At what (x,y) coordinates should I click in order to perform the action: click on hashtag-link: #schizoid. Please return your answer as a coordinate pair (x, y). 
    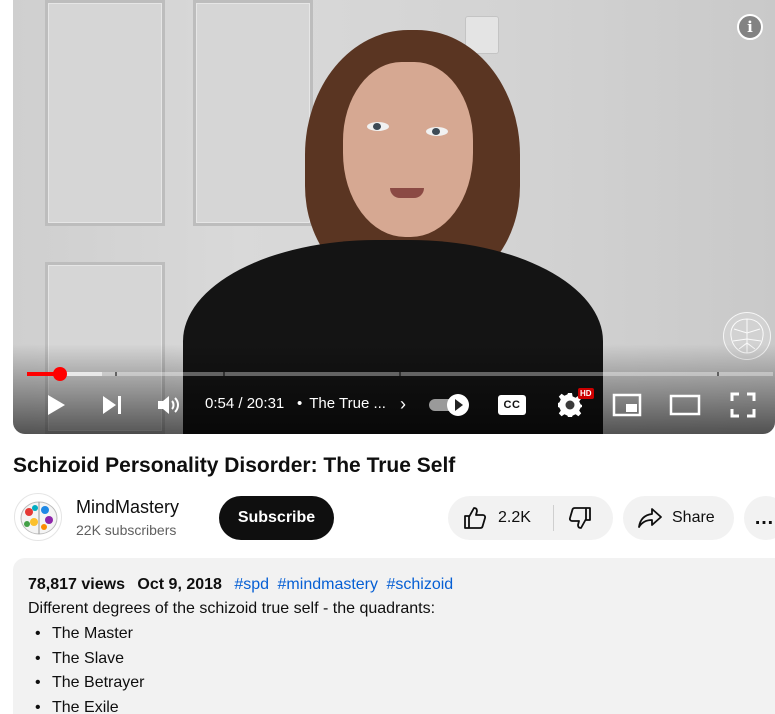
    Looking at the image, I should click on (419, 584).